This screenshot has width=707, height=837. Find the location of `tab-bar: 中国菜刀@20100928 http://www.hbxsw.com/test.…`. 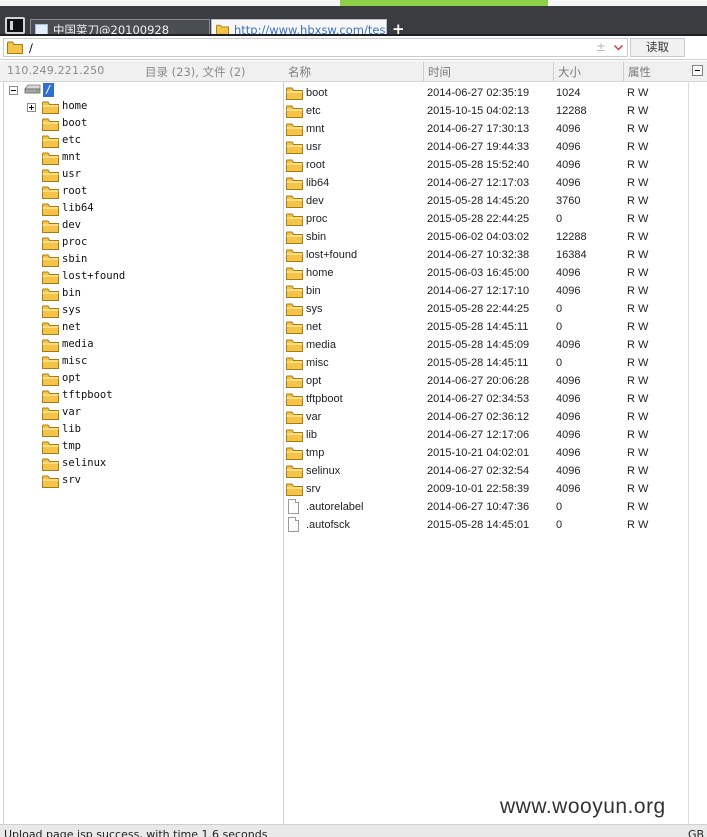

tab-bar: 中国菜刀@20100928 http://www.hbxsw.com/test.… is located at coordinates (353, 23).